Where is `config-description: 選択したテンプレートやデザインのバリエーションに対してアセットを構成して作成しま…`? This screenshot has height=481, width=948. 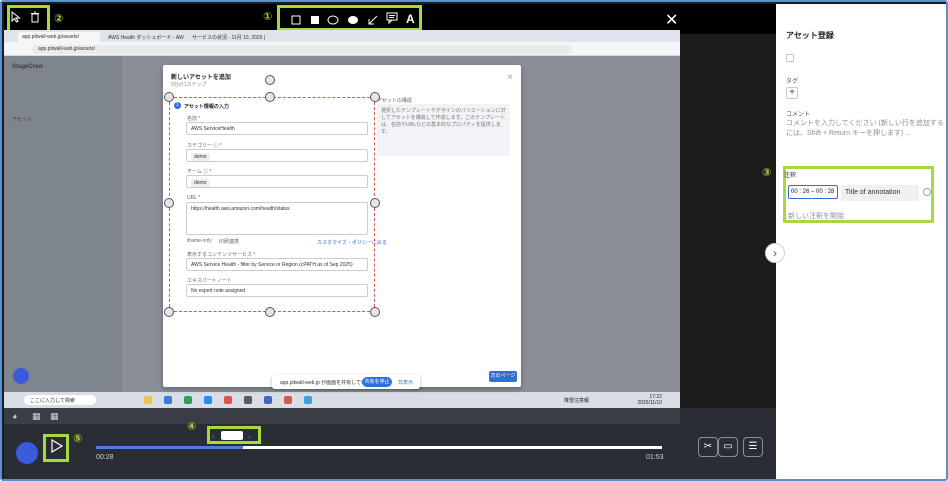 config-description: 選択したテンプレートやデザインのバリエーションに対してアセットを構成して作成しま… is located at coordinates (443, 130).